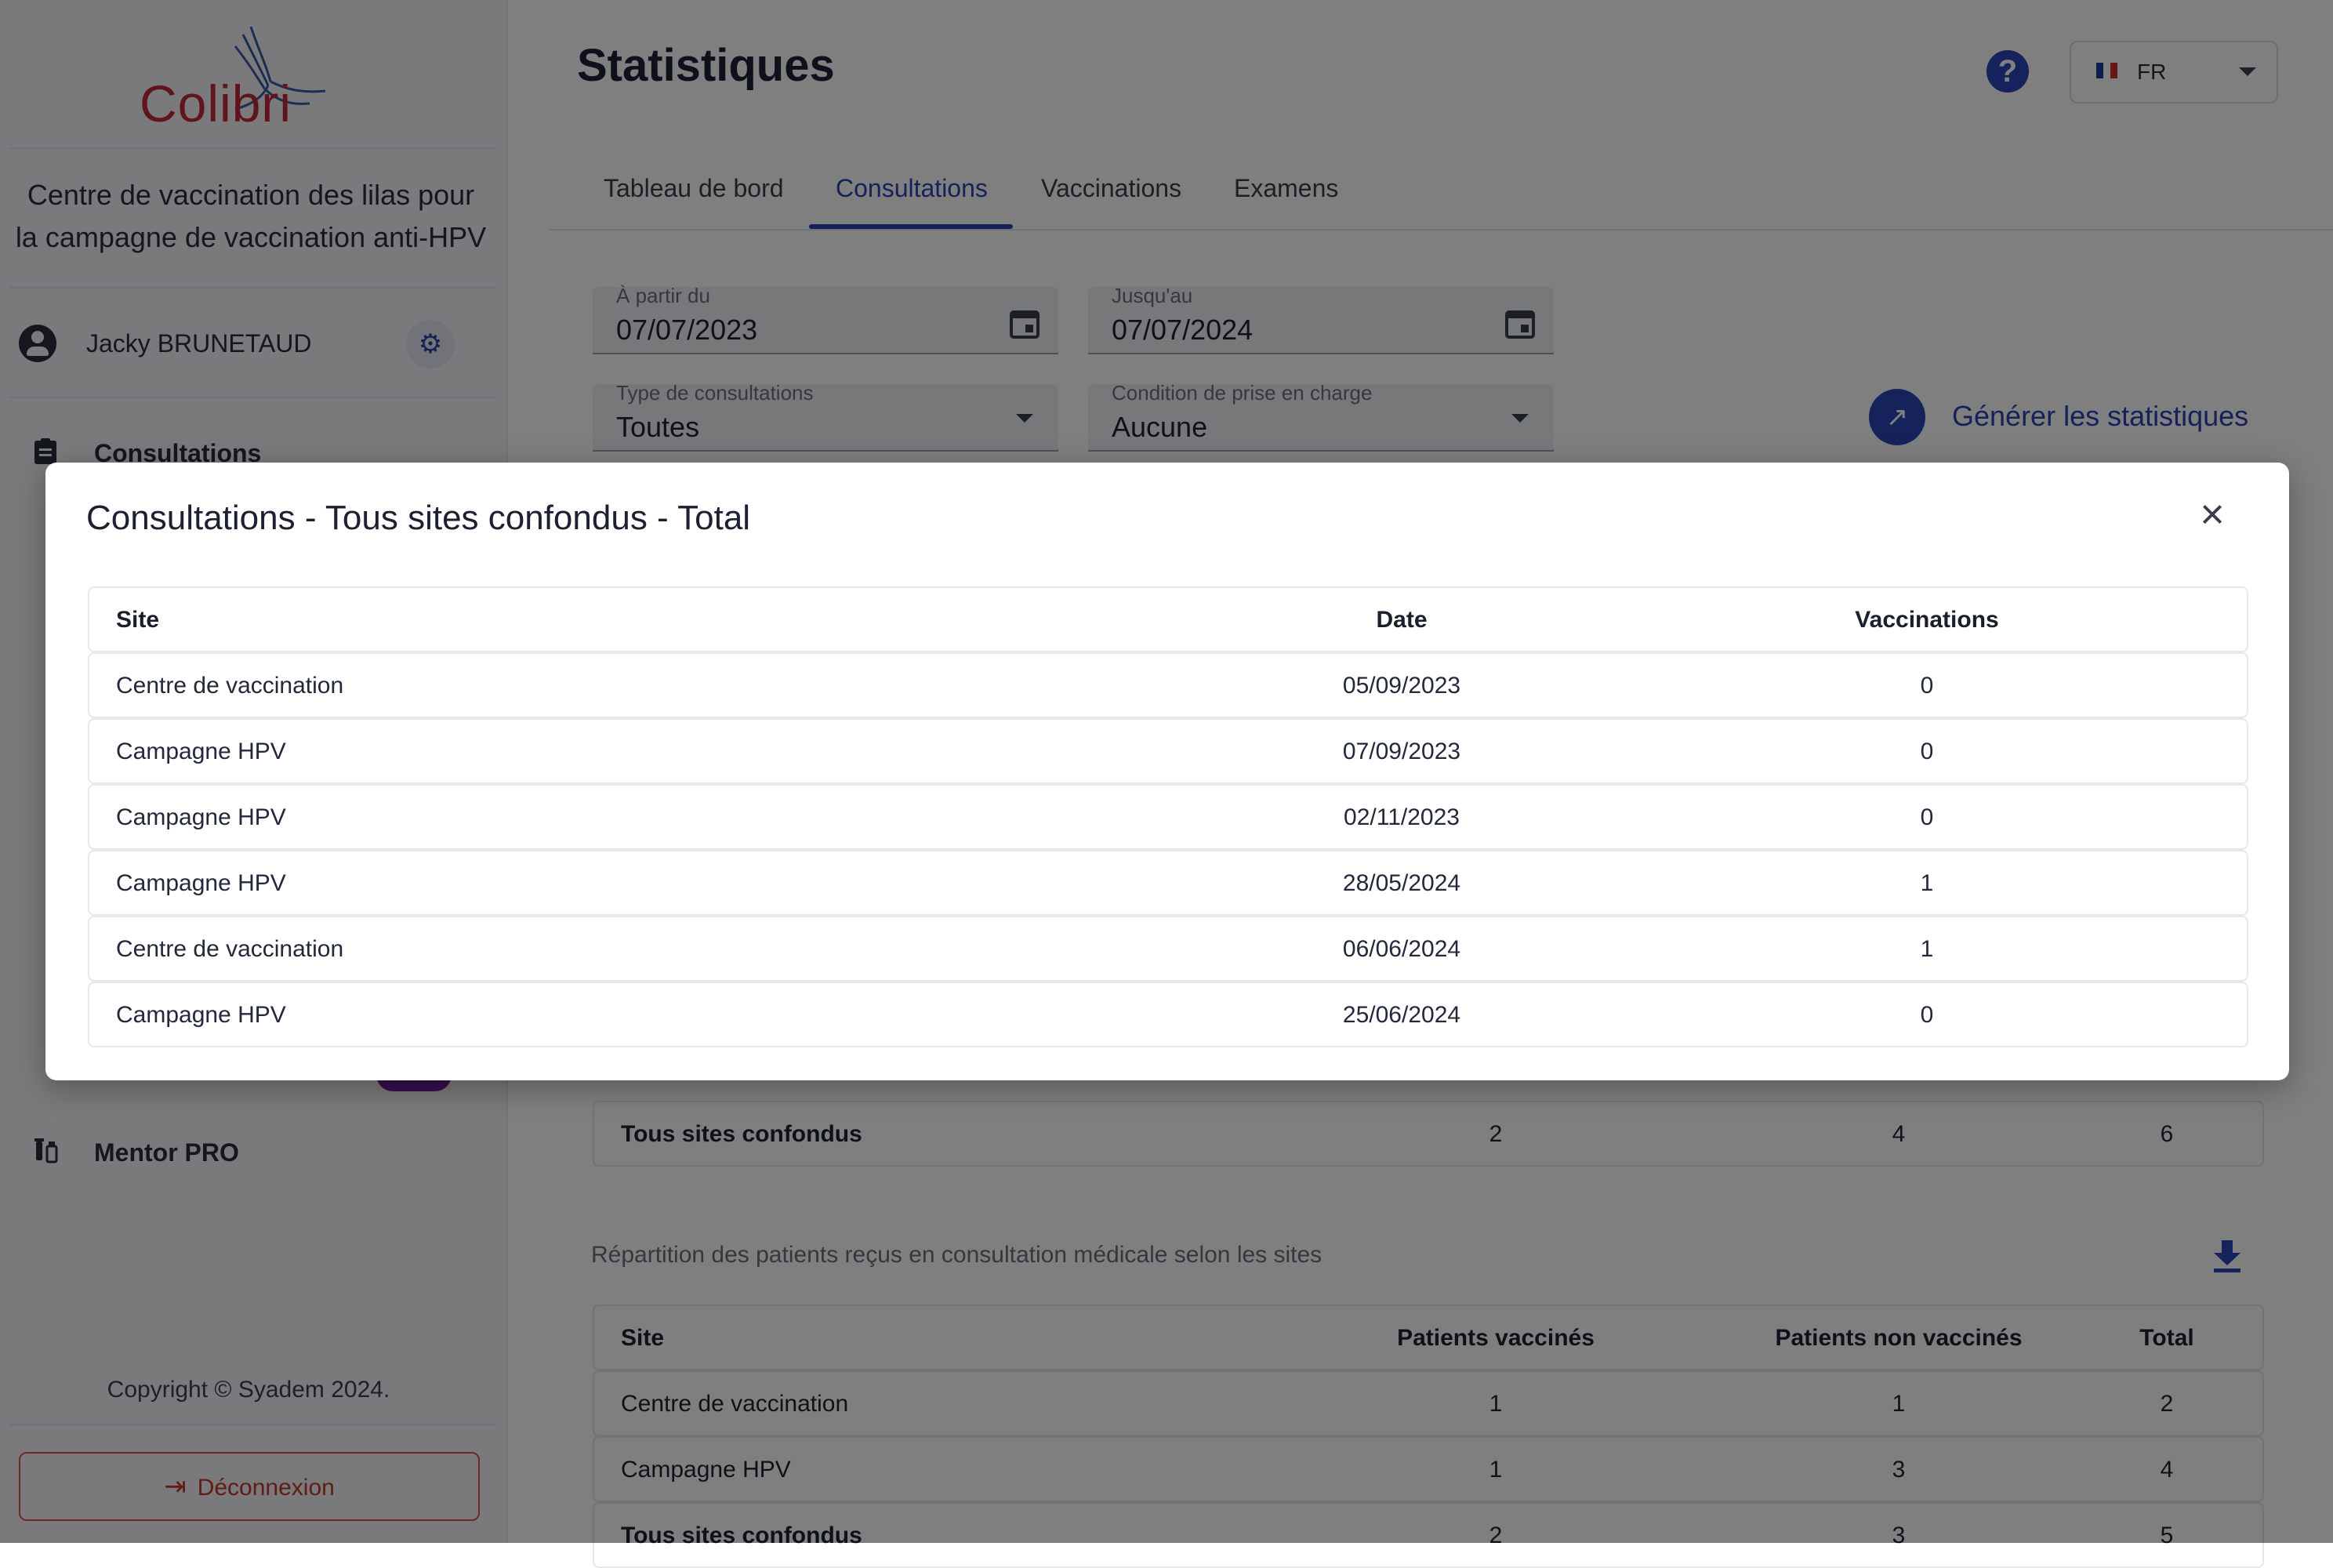 This screenshot has height=1568, width=2333. I want to click on modal-table-header: Site Date Vaccinations, so click(1168, 619).